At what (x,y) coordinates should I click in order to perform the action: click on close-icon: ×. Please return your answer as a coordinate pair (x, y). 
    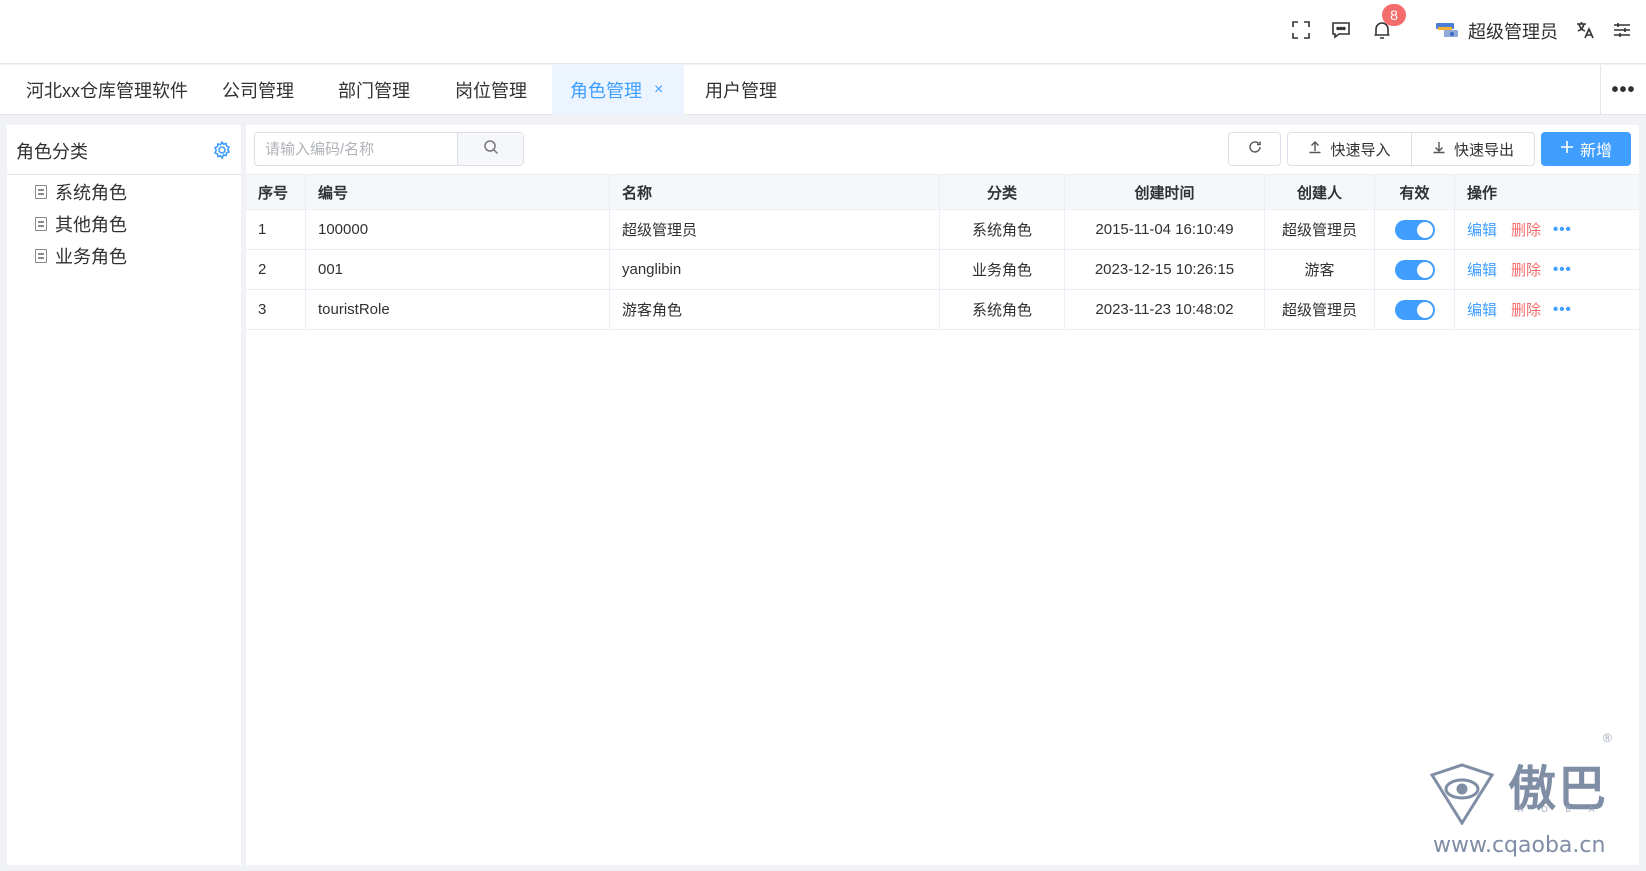
    Looking at the image, I should click on (658, 90).